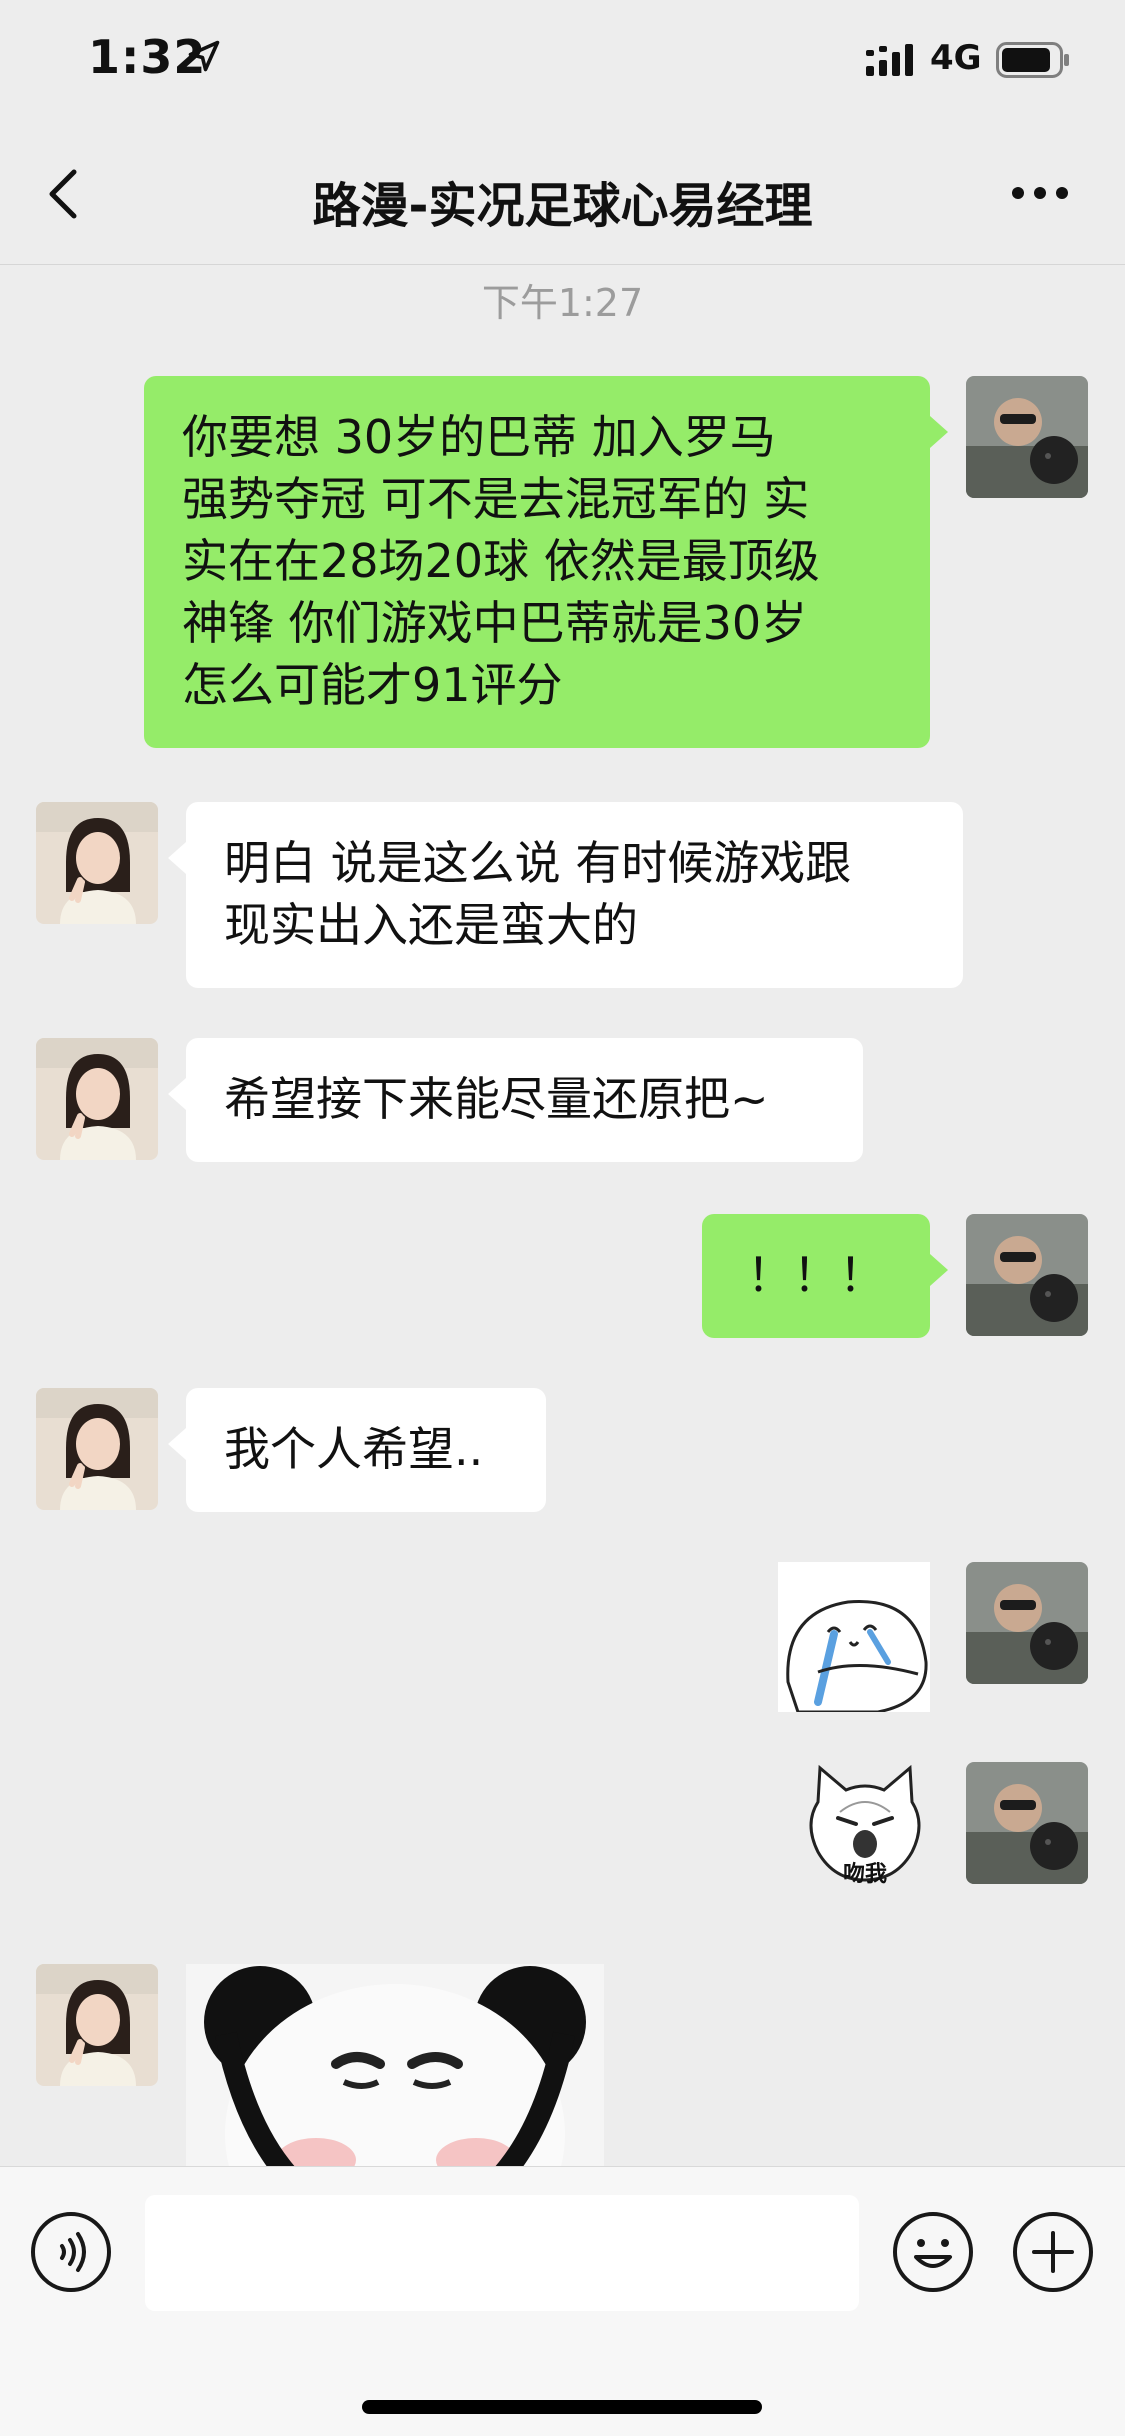  Describe the element at coordinates (1040, 193) in the screenshot. I see `more-dots-icon` at that location.